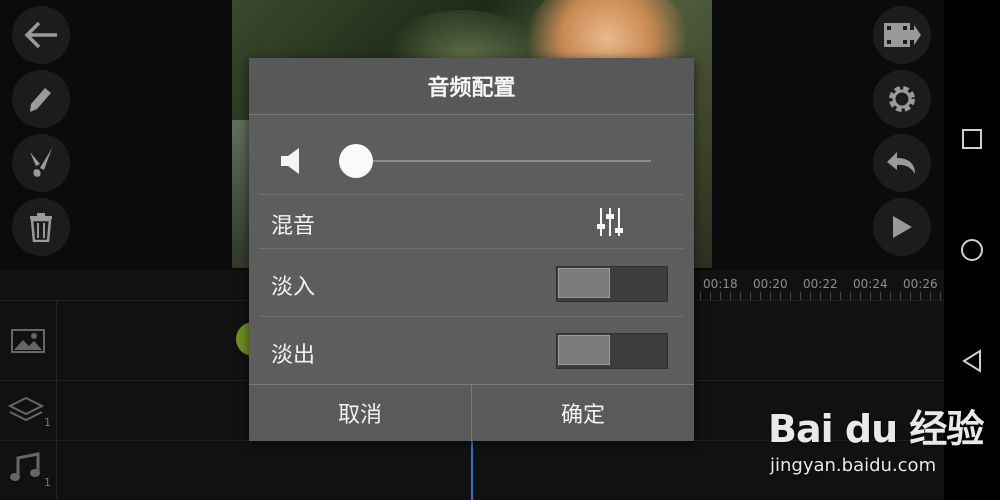 This screenshot has width=1000, height=500. I want to click on music-track-icon, so click(25, 470).